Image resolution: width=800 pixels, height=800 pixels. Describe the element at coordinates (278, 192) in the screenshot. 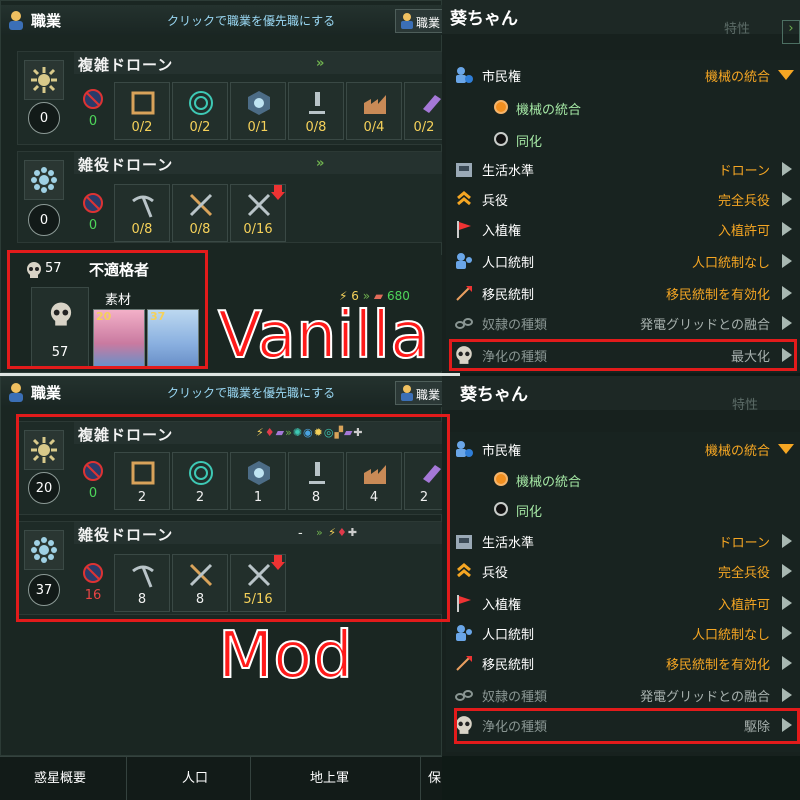

I see `arrow-down-icon` at that location.